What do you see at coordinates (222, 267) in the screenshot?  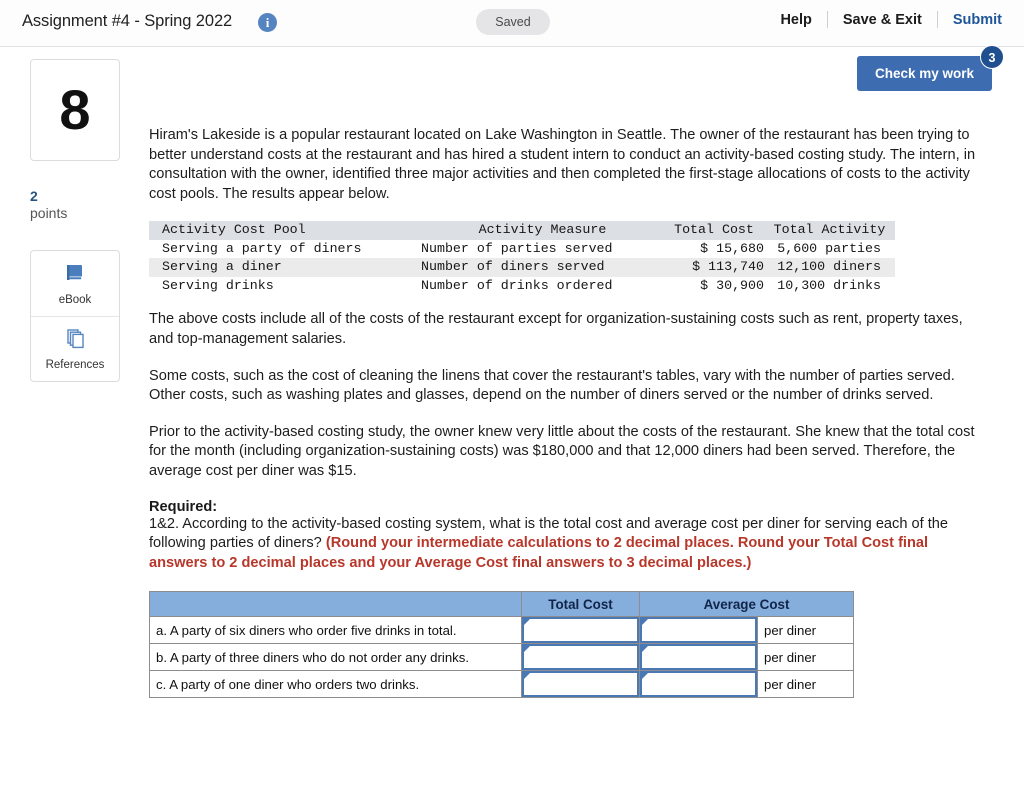 I see `cell-pool: Serving a diner` at bounding box center [222, 267].